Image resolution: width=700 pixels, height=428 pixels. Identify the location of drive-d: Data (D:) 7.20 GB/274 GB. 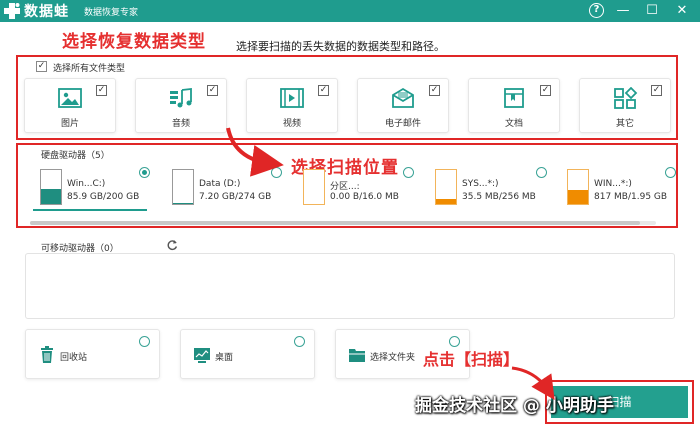
(237, 188).